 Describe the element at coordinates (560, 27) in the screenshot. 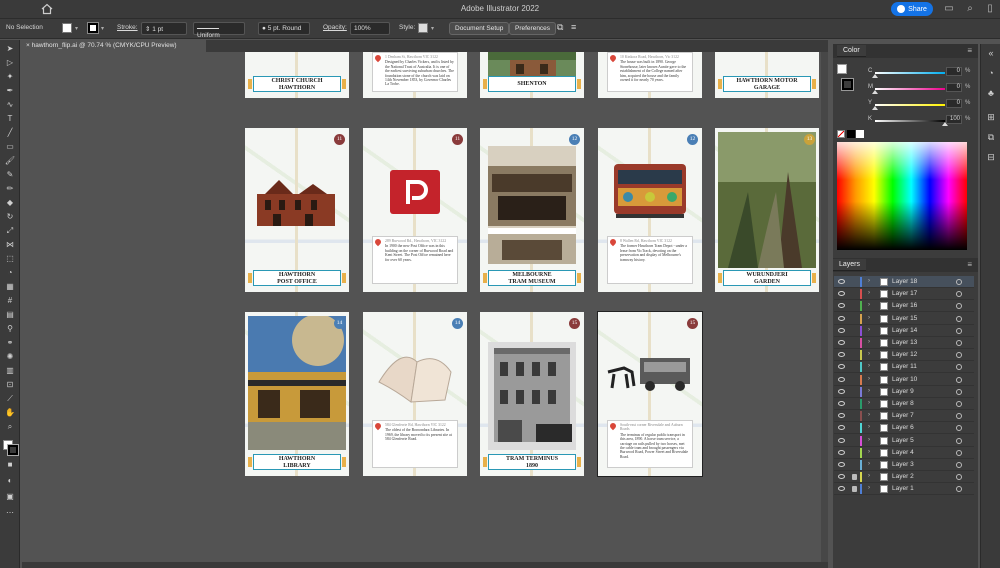

I see `arrange-icon: ⧉` at that location.